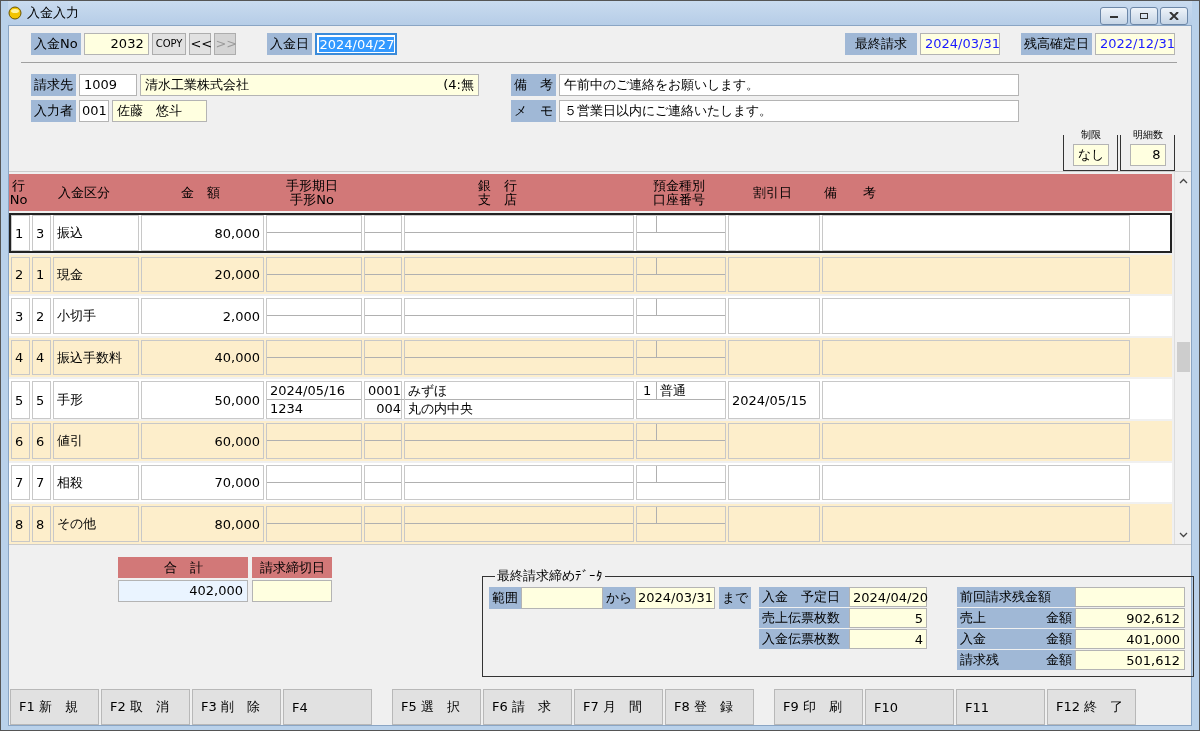 The image size is (1200, 731). Describe the element at coordinates (960, 44) in the screenshot. I see `date-field: 2024/03/31` at that location.